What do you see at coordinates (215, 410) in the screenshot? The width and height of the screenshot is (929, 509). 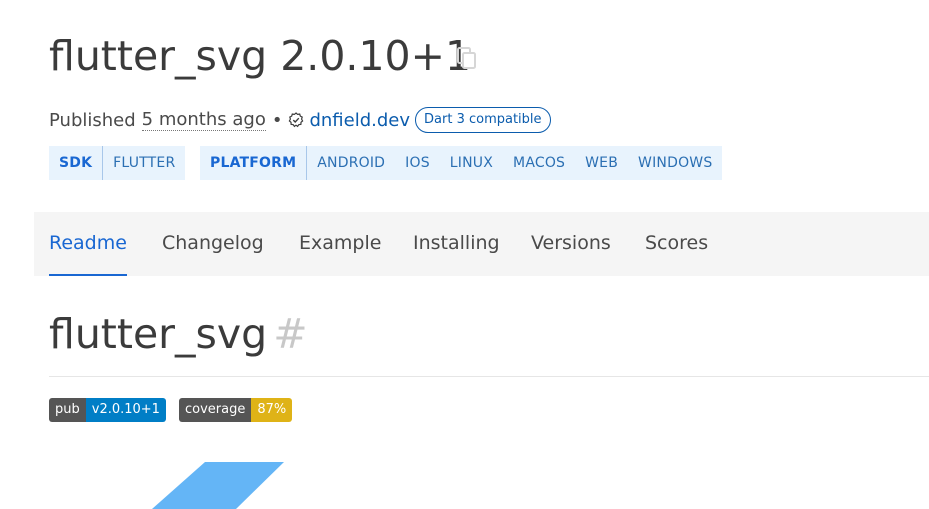 I see `coverage-badge-label: coverage` at bounding box center [215, 410].